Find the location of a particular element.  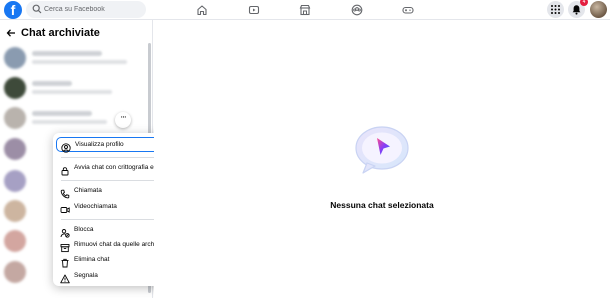

more-options-button: ··· is located at coordinates (123, 120).